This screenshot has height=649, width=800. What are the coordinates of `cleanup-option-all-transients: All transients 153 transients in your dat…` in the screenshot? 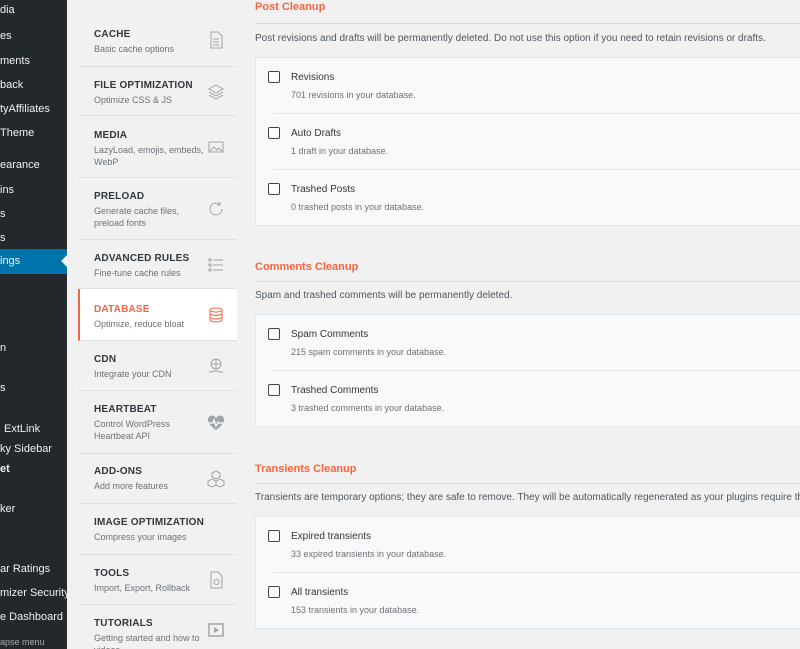 It's located at (528, 601).